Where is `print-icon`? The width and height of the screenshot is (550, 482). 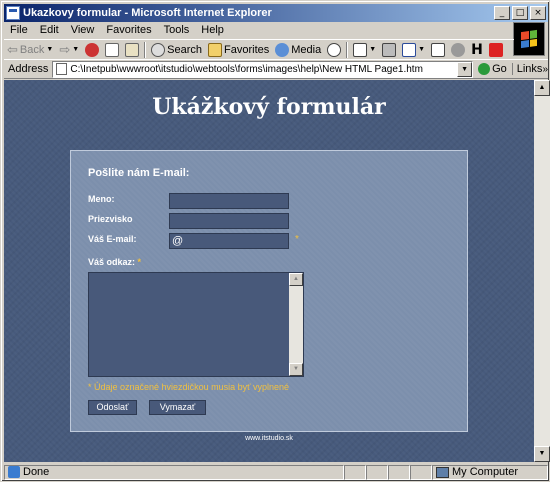 print-icon is located at coordinates (389, 49).